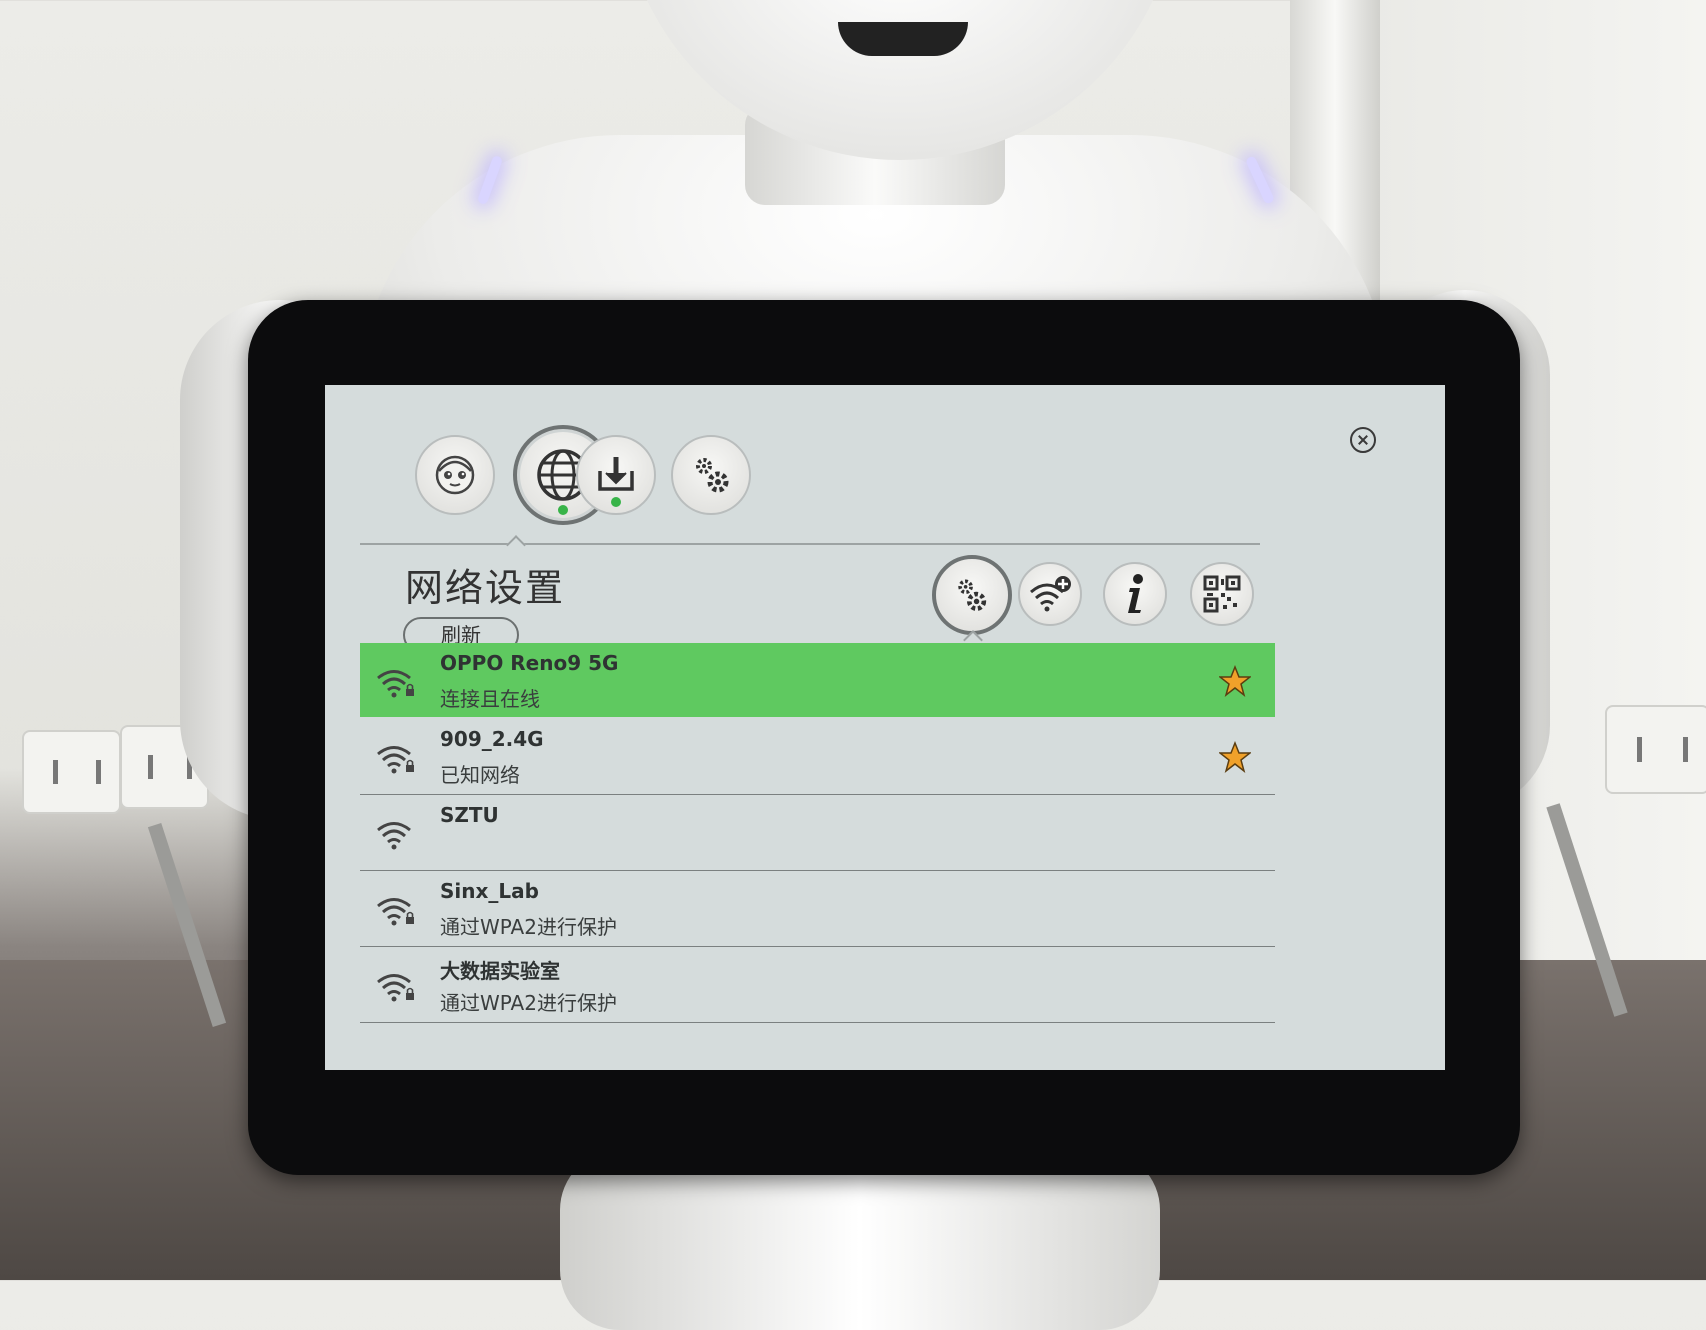 This screenshot has width=1706, height=1330. I want to click on network-name: Sinx_Lab, so click(489, 891).